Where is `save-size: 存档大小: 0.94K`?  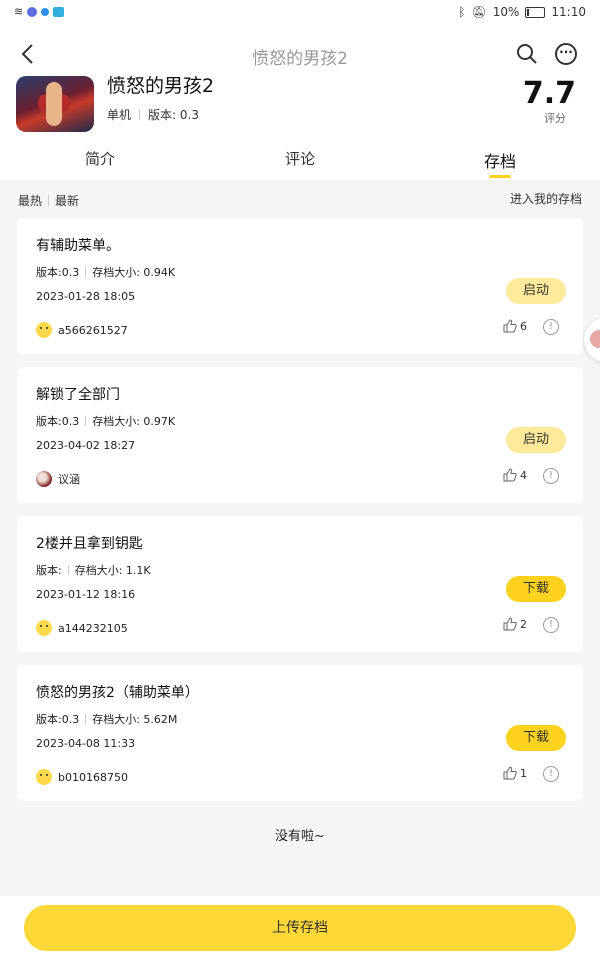
save-size: 存档大小: 0.94K is located at coordinates (134, 272).